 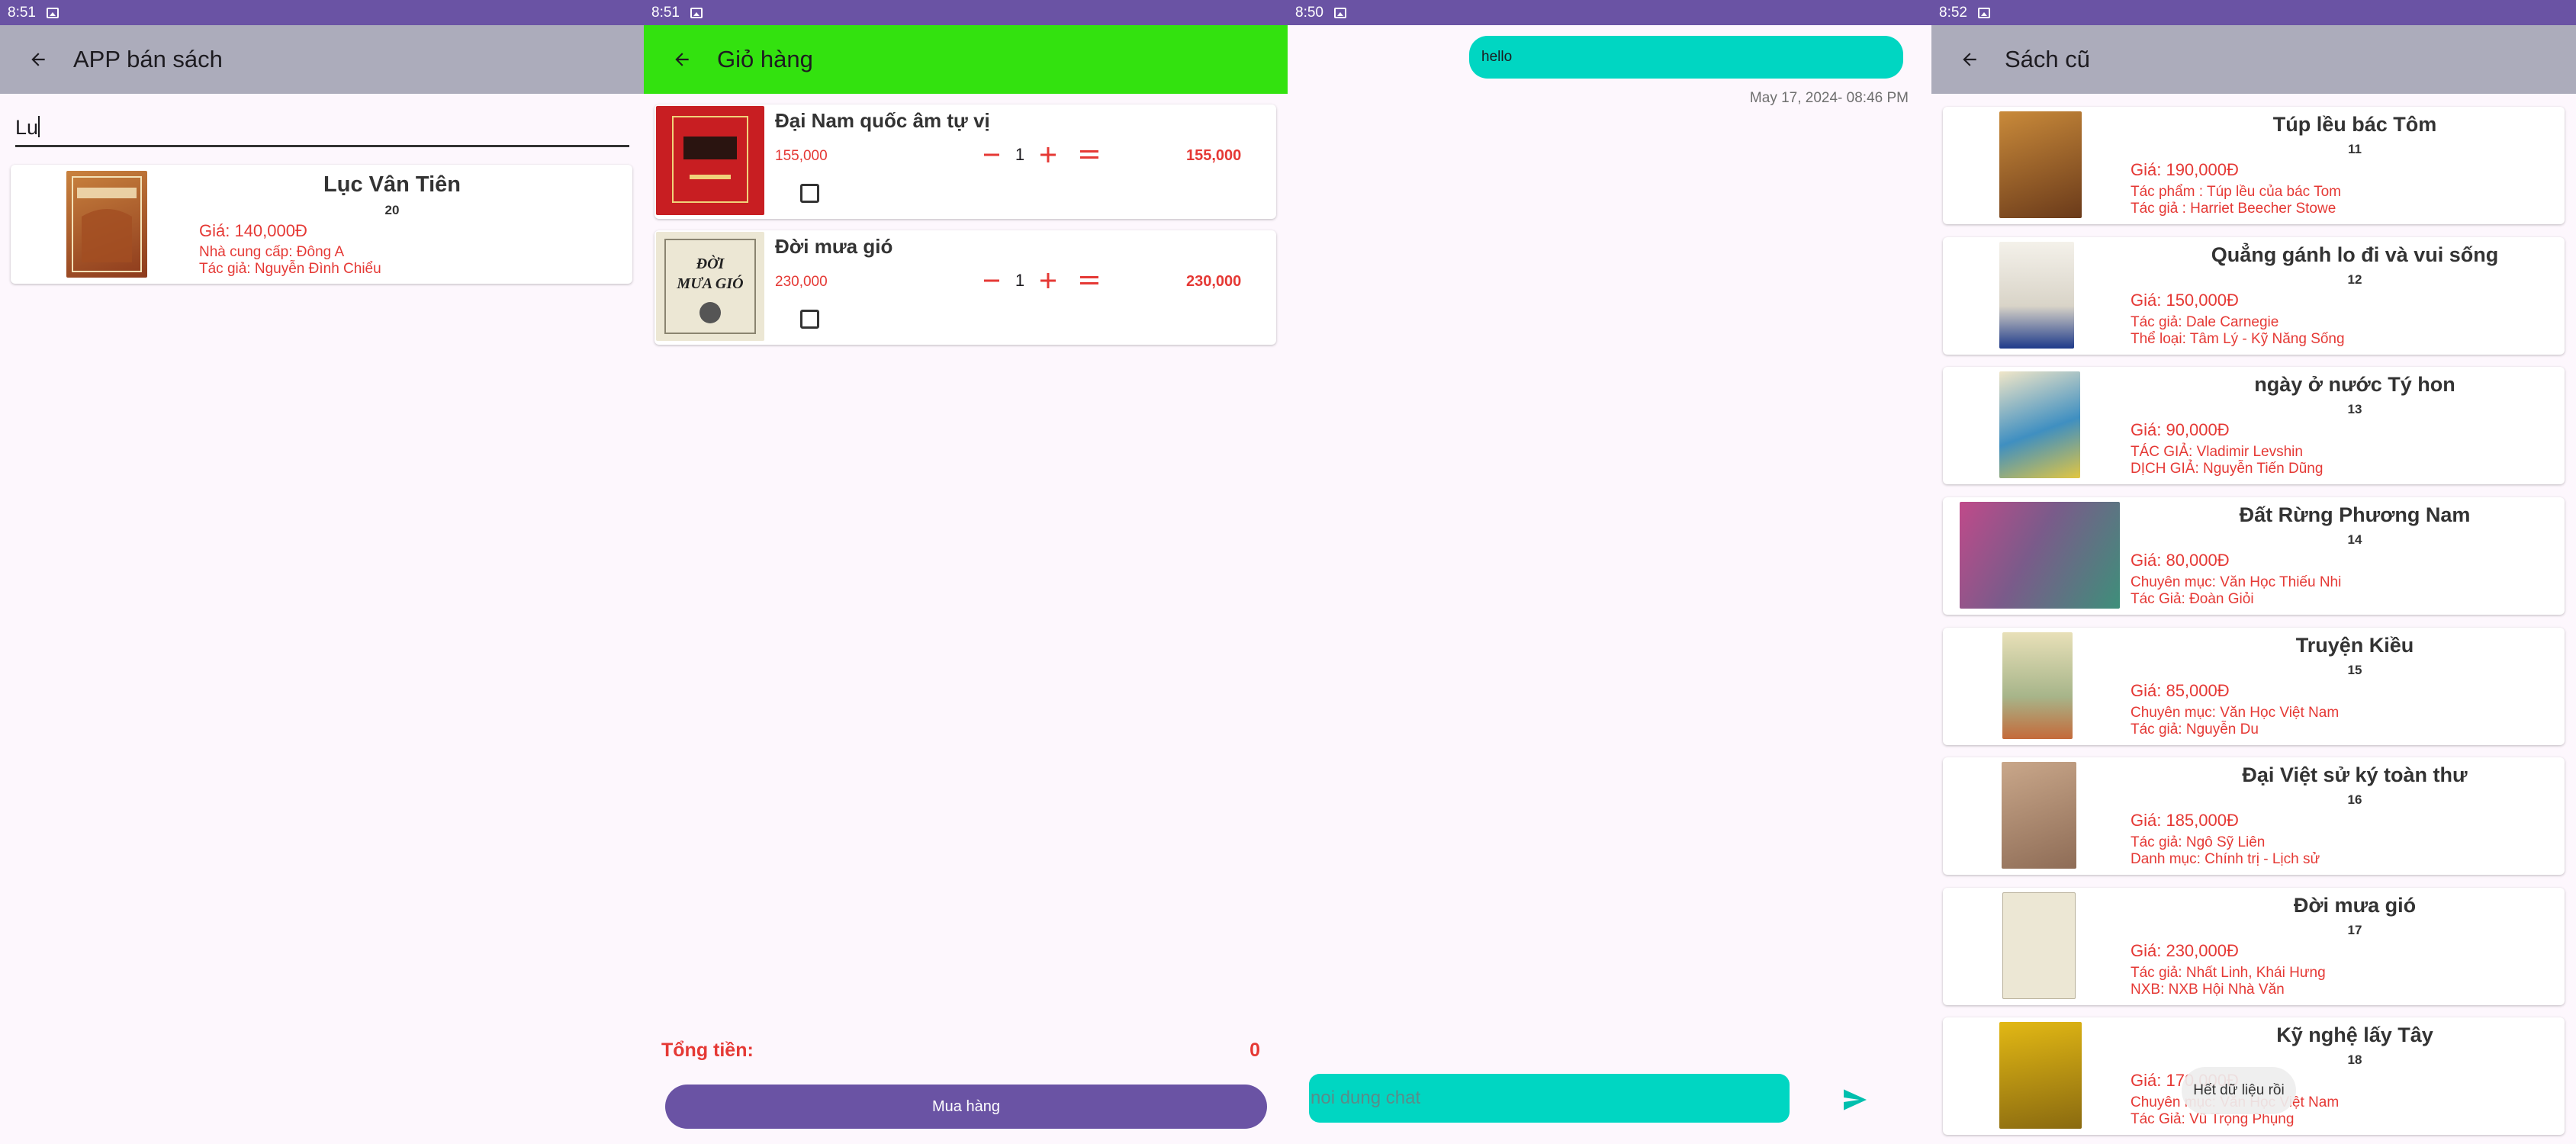 What do you see at coordinates (765, 59) in the screenshot?
I see `page-title: Giỏ hàng` at bounding box center [765, 59].